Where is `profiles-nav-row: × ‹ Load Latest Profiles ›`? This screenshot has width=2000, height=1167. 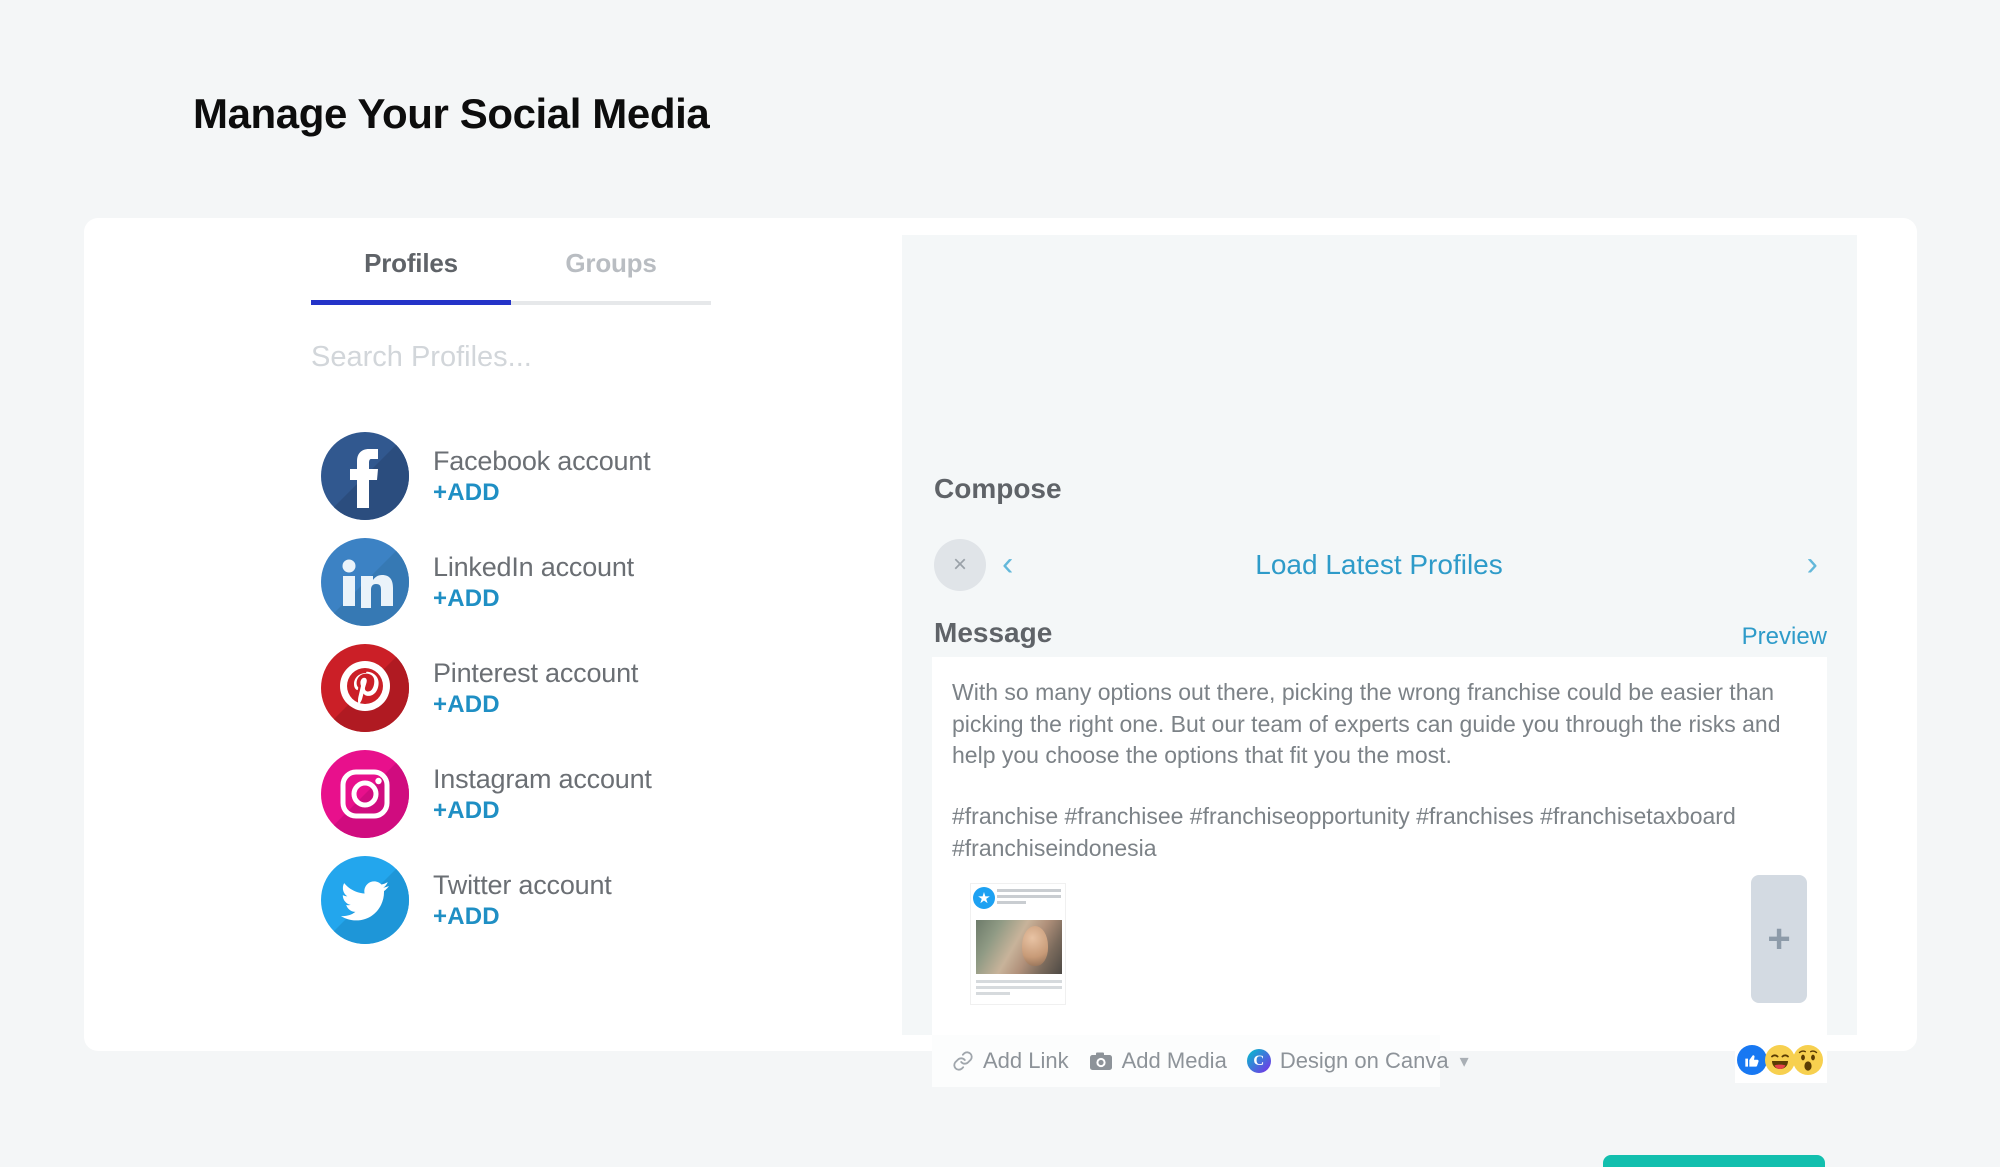
profiles-nav-row: × ‹ Load Latest Profiles › is located at coordinates (1379, 565).